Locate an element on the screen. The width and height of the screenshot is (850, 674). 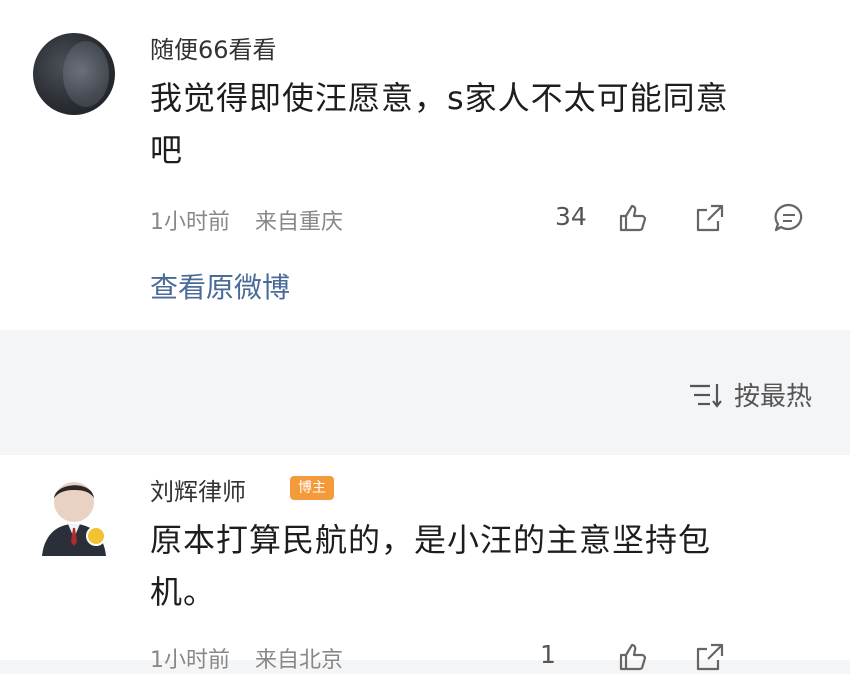
comment-text-line: 机。 is located at coordinates (183, 592).